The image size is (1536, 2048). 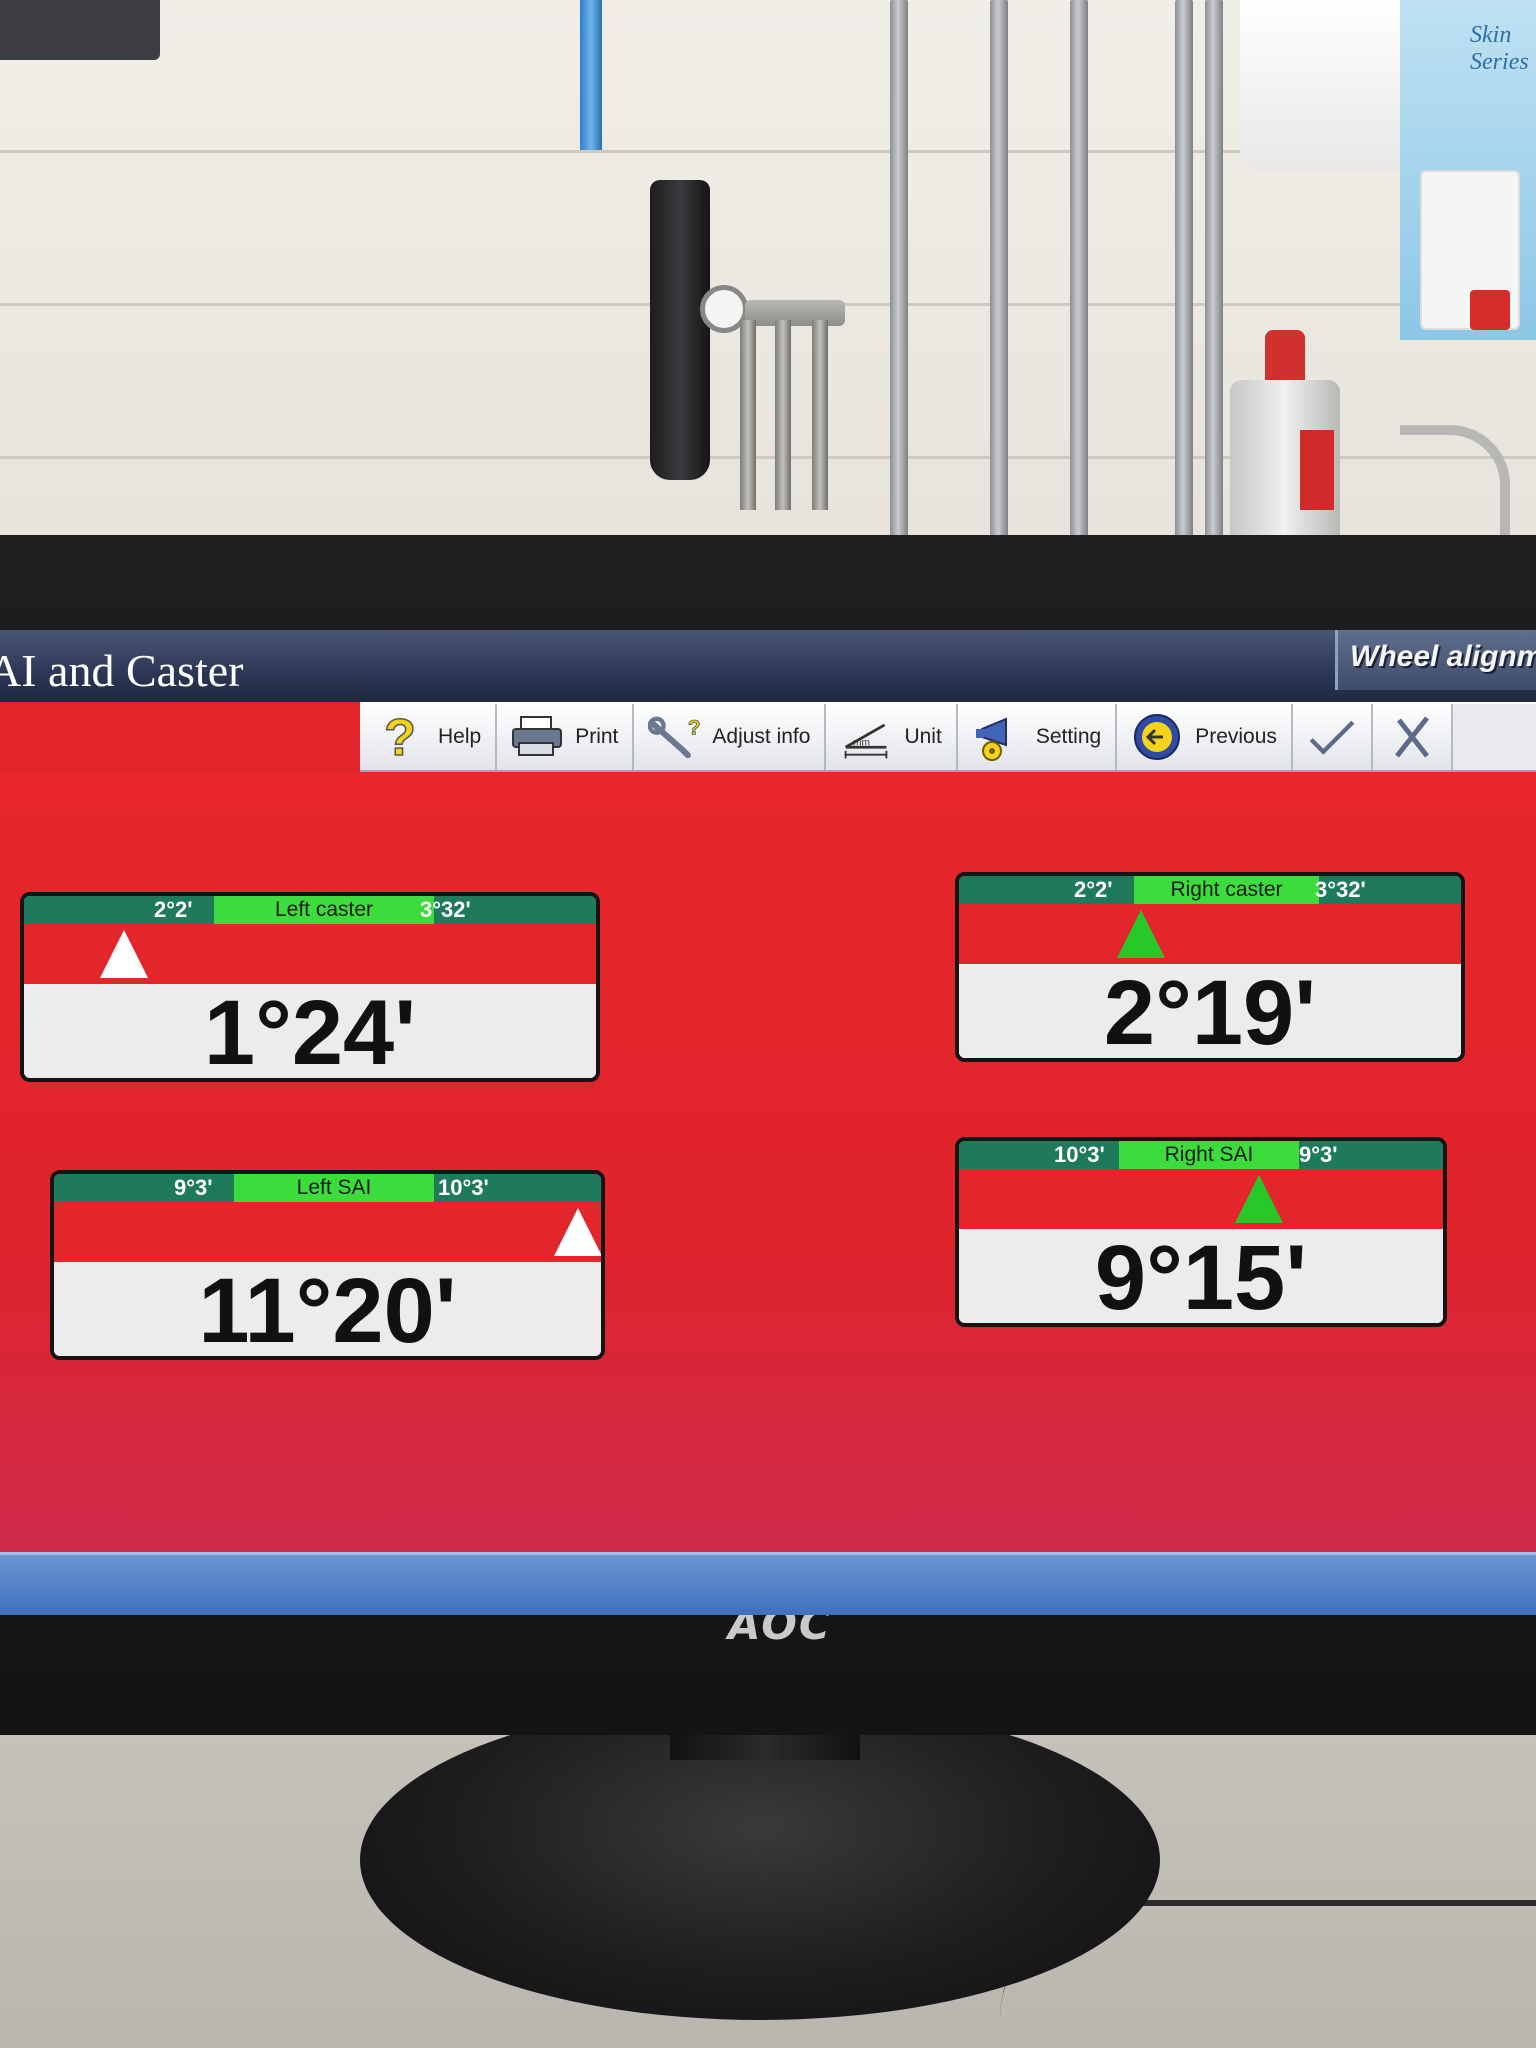 What do you see at coordinates (1068, 736) in the screenshot?
I see `setting-label: Setting` at bounding box center [1068, 736].